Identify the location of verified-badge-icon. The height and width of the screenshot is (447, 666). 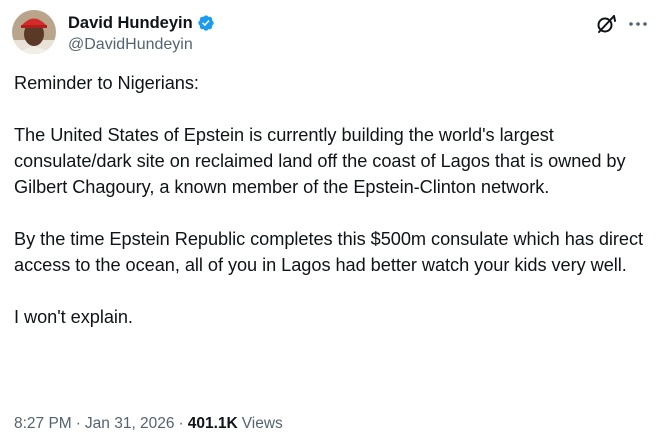
(206, 23).